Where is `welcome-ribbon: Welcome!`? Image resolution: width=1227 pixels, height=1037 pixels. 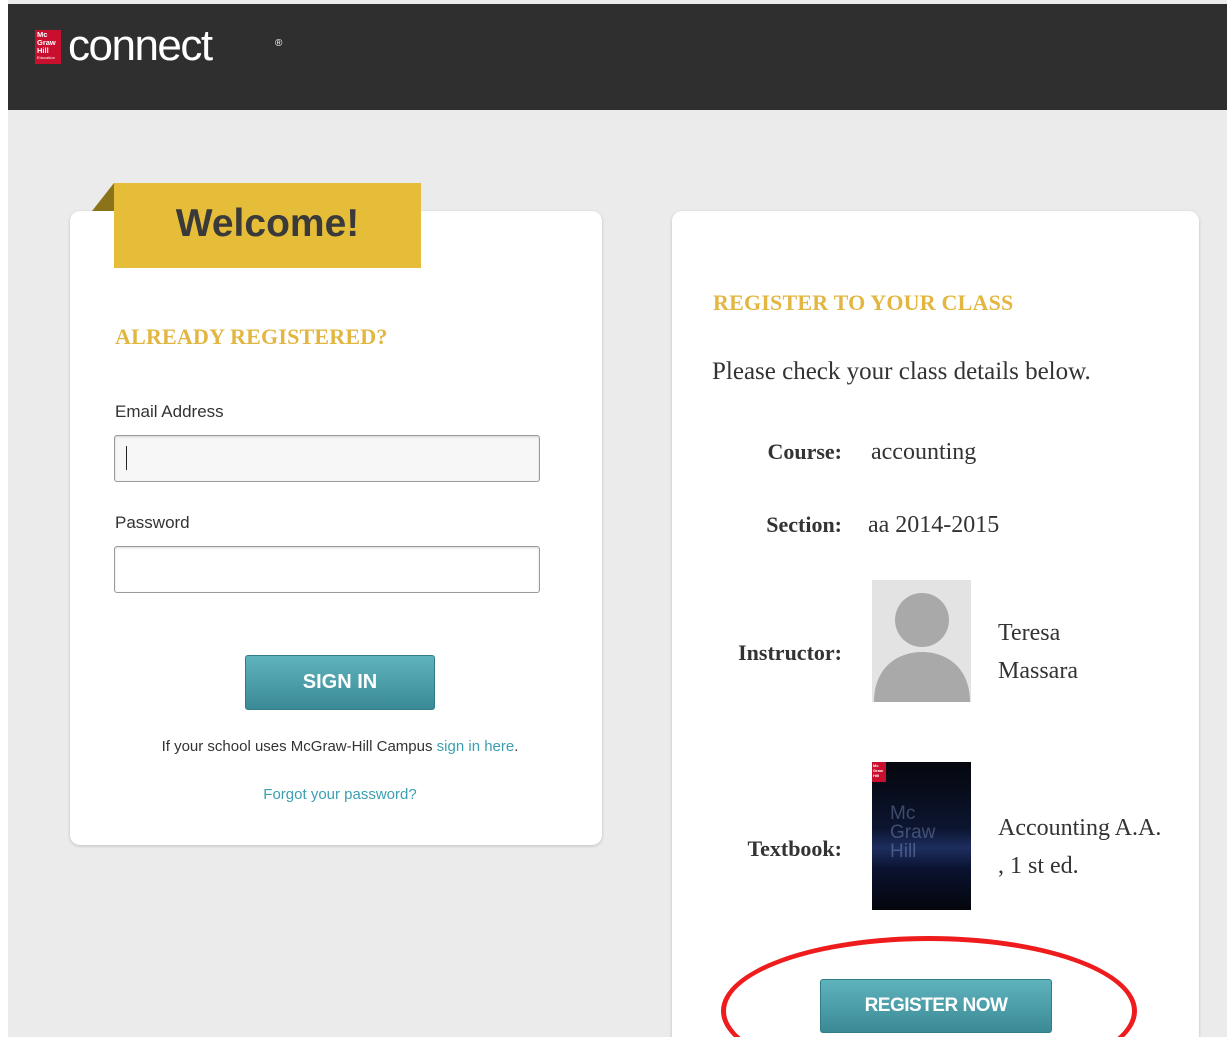 welcome-ribbon: Welcome! is located at coordinates (267, 225).